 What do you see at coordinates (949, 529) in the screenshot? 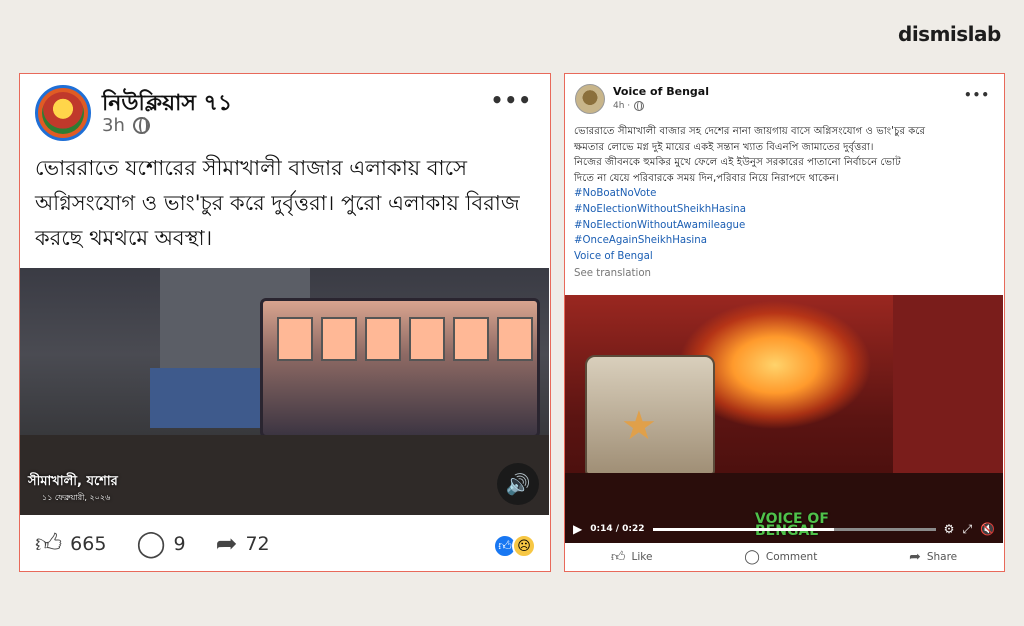
I see `settings-gear-icon: ⚙` at bounding box center [949, 529].